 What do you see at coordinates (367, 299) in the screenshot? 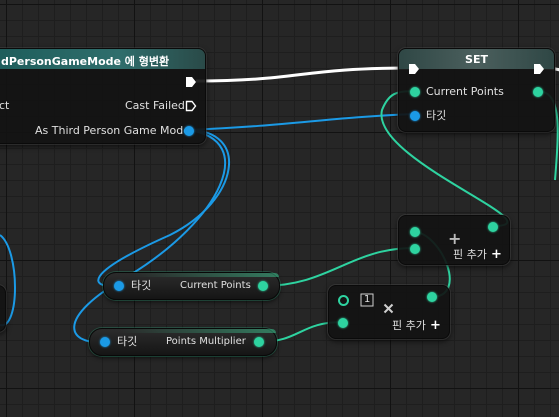
I see `multiply-index-label: 1` at bounding box center [367, 299].